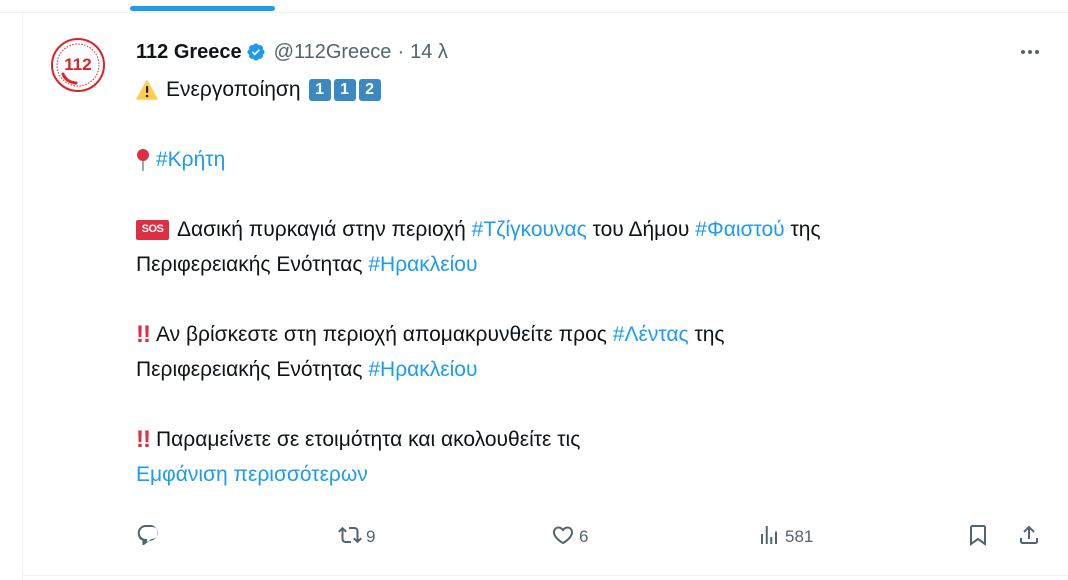 The width and height of the screenshot is (1068, 580). I want to click on region-text-2: Περιφερειακής Ενότητας, so click(249, 369).